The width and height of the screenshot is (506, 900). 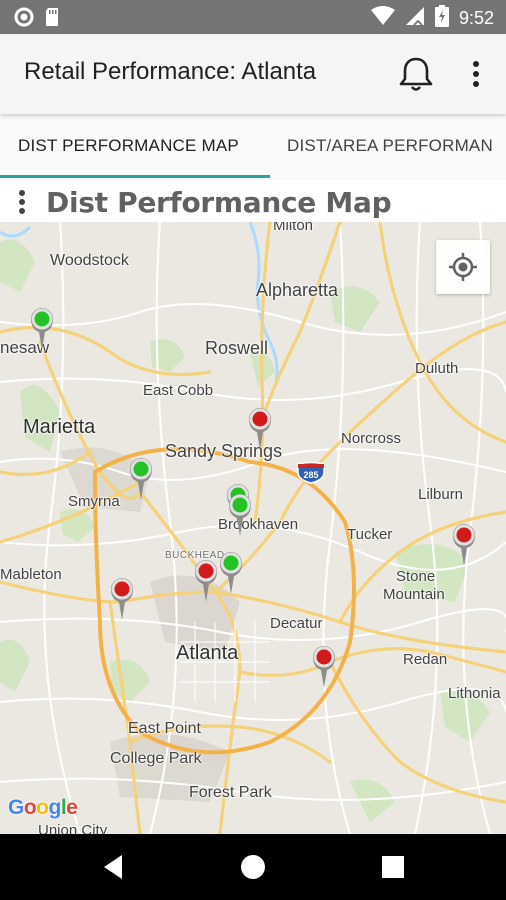 I want to click on back-button, so click(x=114, y=867).